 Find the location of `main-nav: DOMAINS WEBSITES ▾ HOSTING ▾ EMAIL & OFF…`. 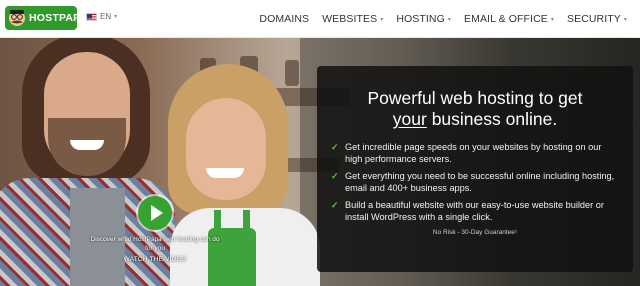

main-nav: DOMAINS WEBSITES ▾ HOSTING ▾ EMAIL & OFF… is located at coordinates (449, 19).